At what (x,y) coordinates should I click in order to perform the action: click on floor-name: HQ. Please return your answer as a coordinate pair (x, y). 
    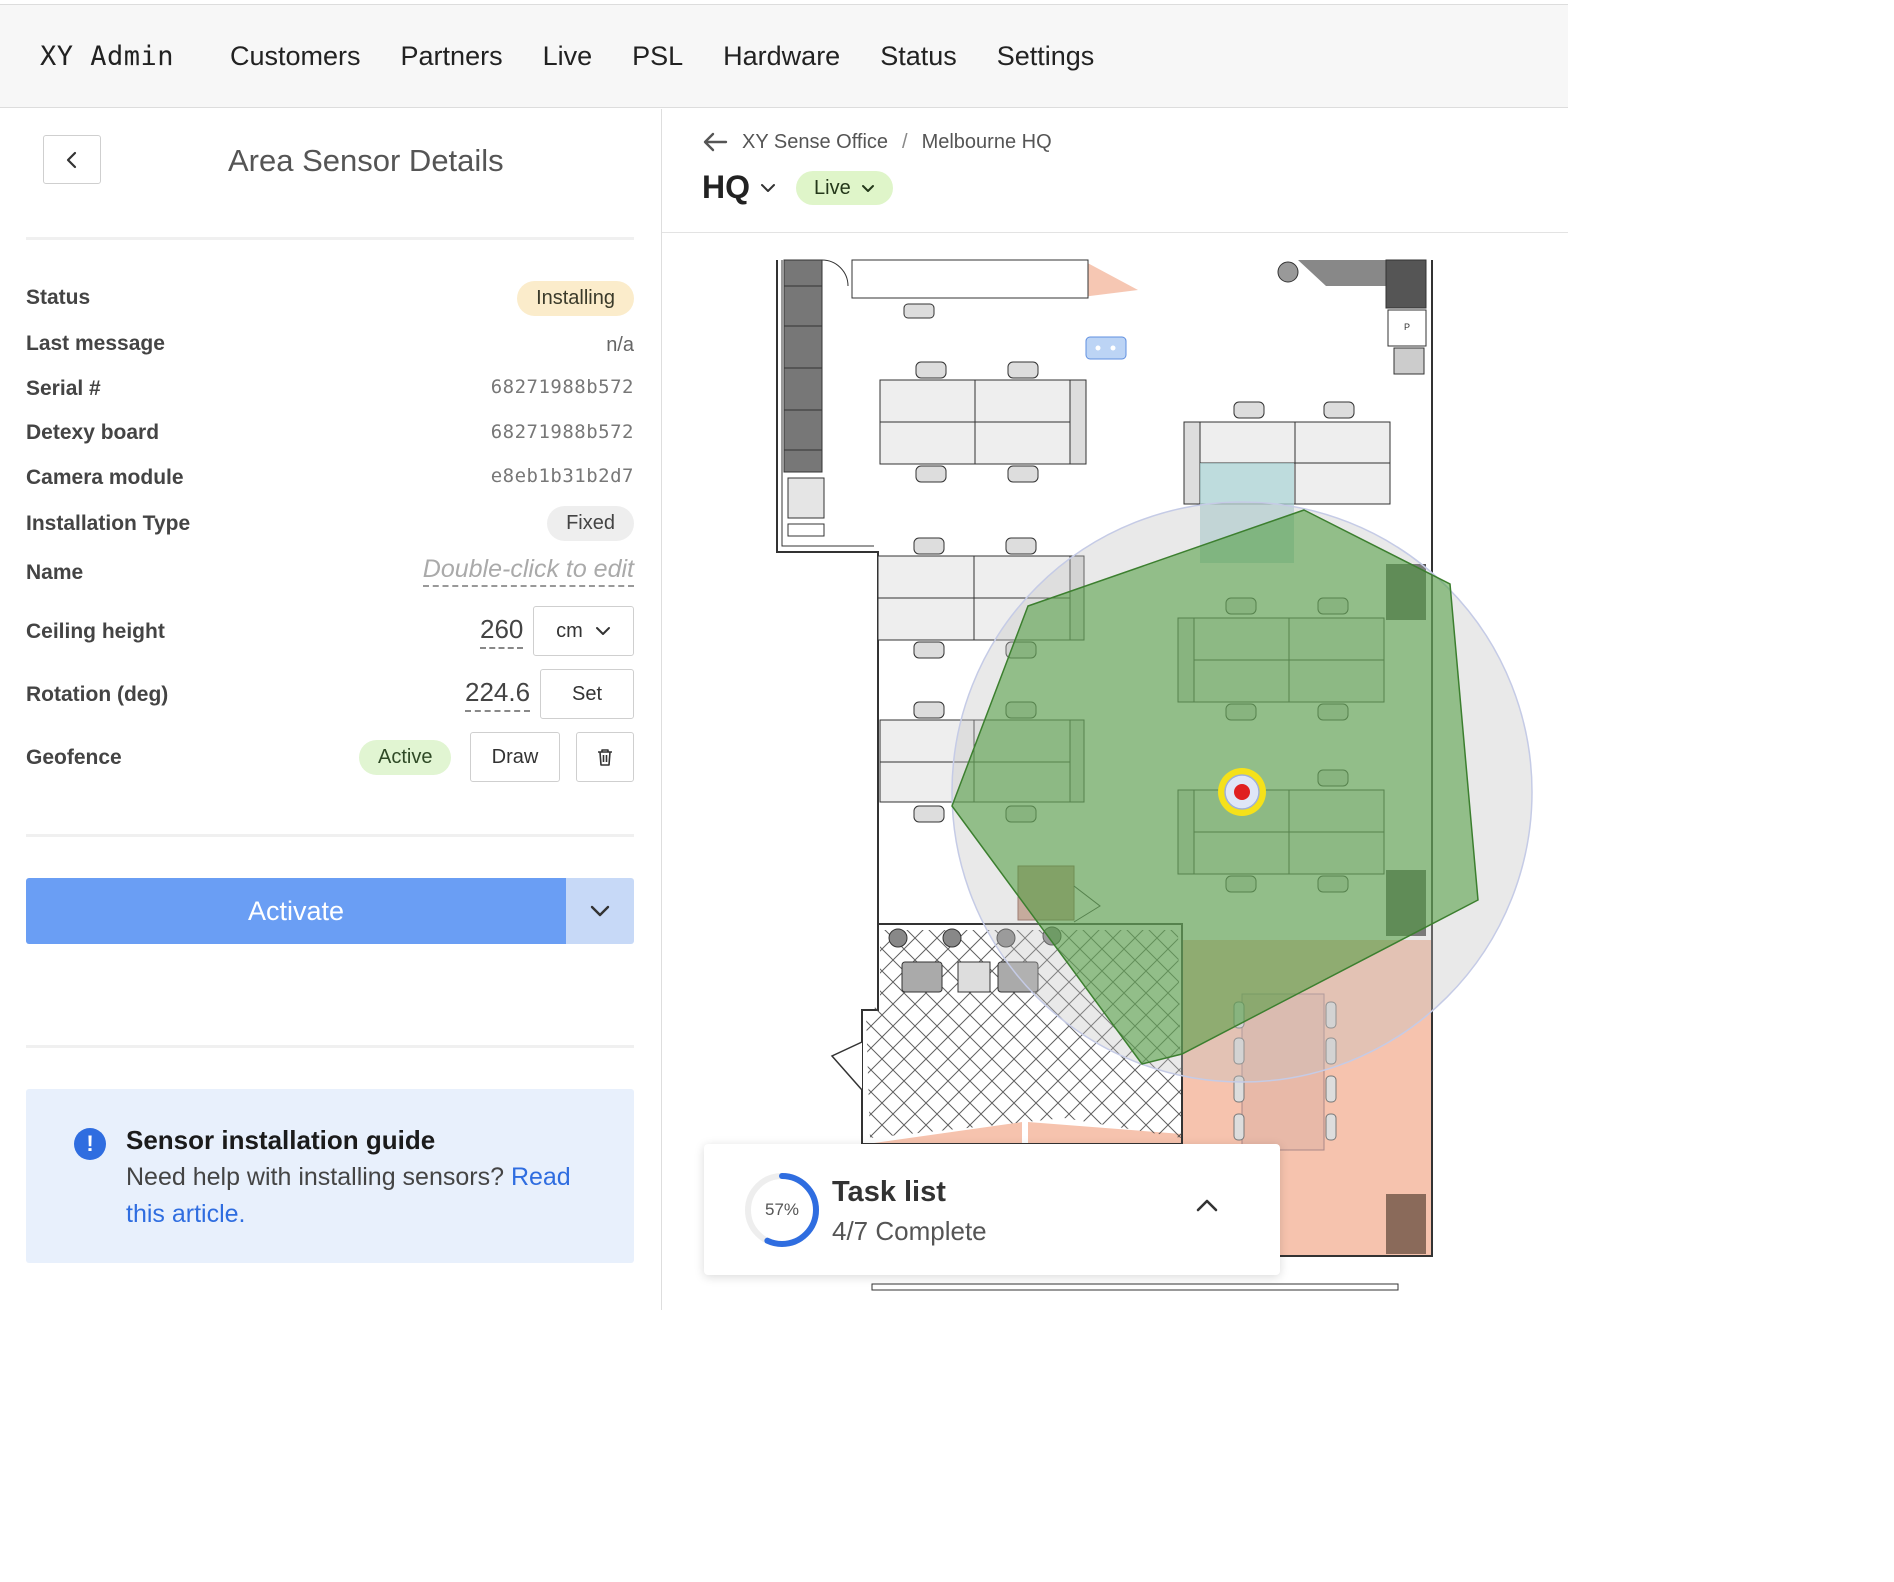
    Looking at the image, I should click on (726, 187).